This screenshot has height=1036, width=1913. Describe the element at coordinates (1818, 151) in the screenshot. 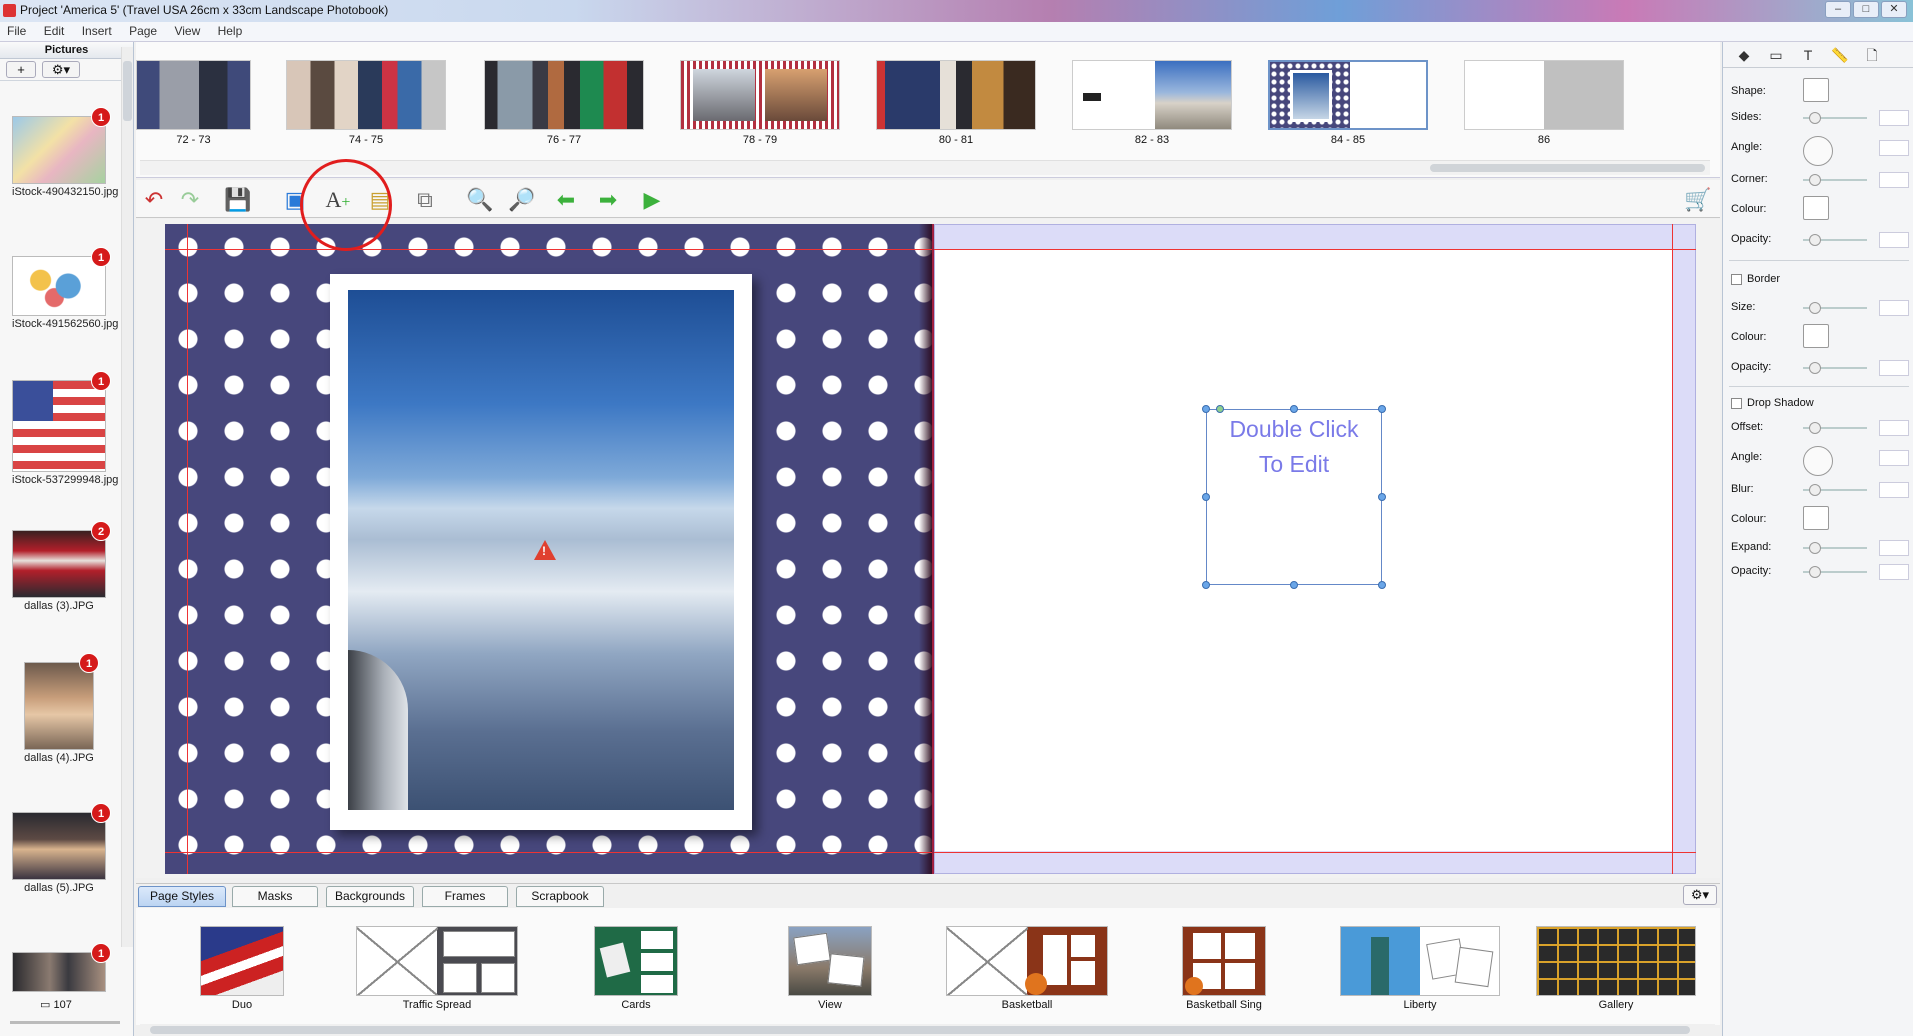

I see `angle-dial` at that location.